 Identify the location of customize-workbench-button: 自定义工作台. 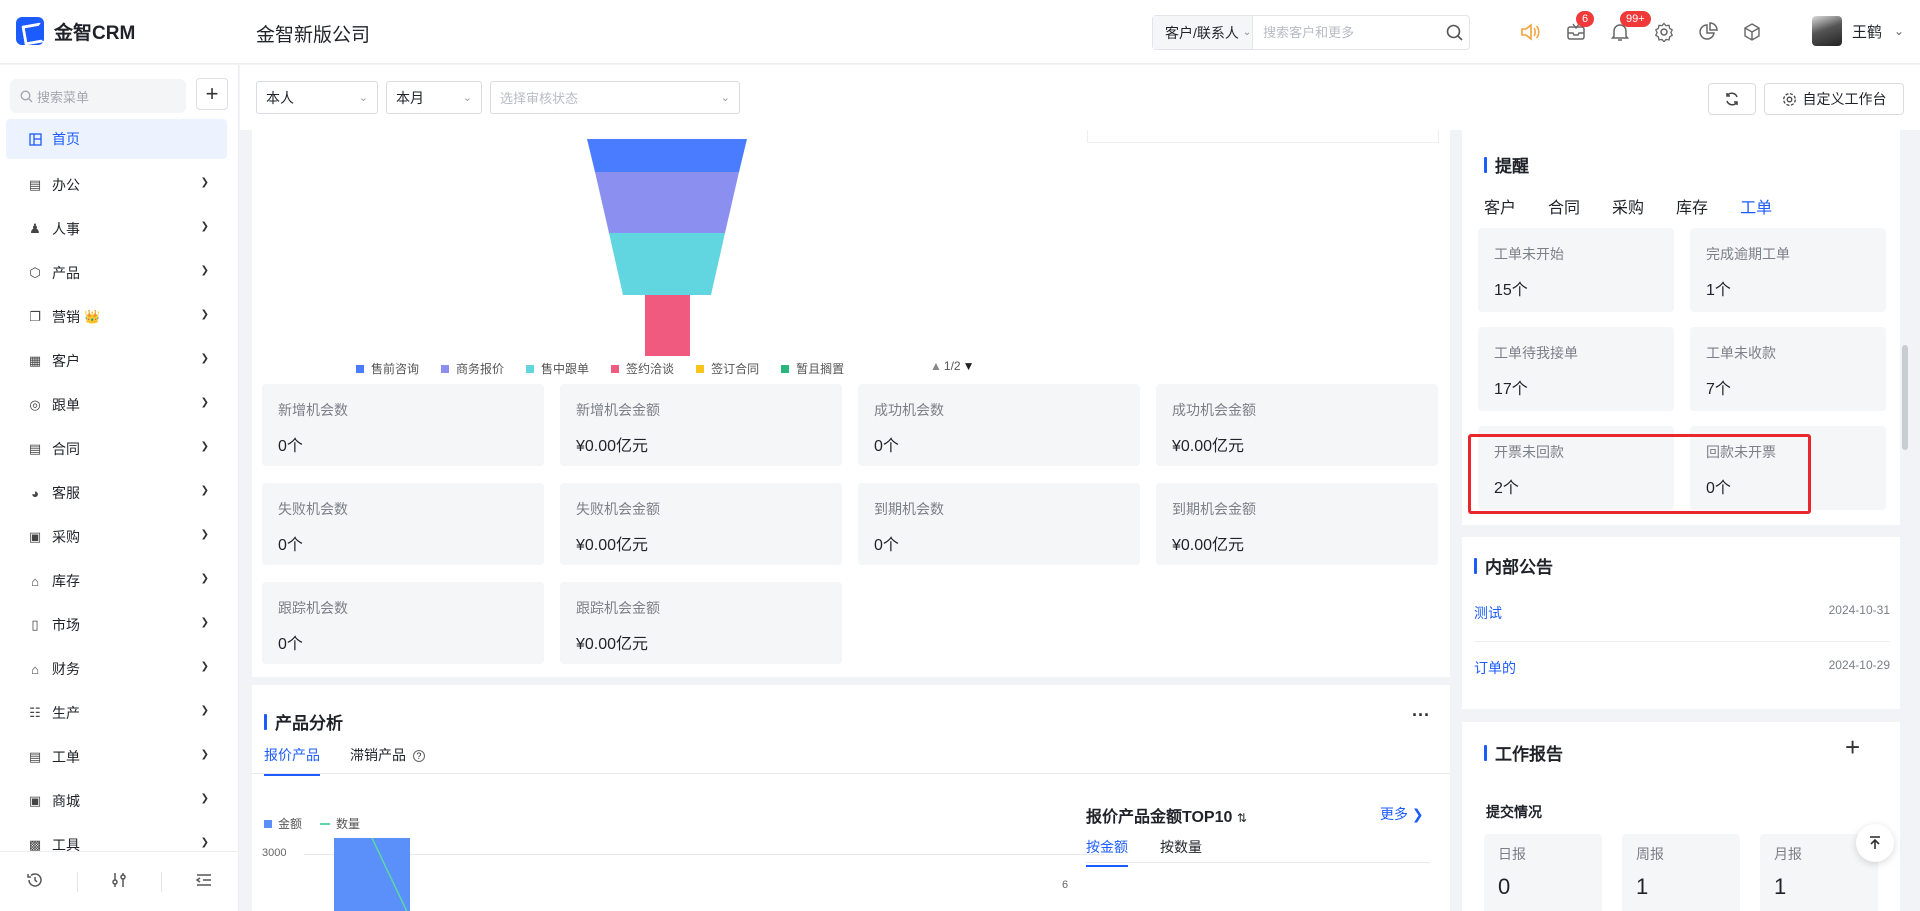
(1834, 99).